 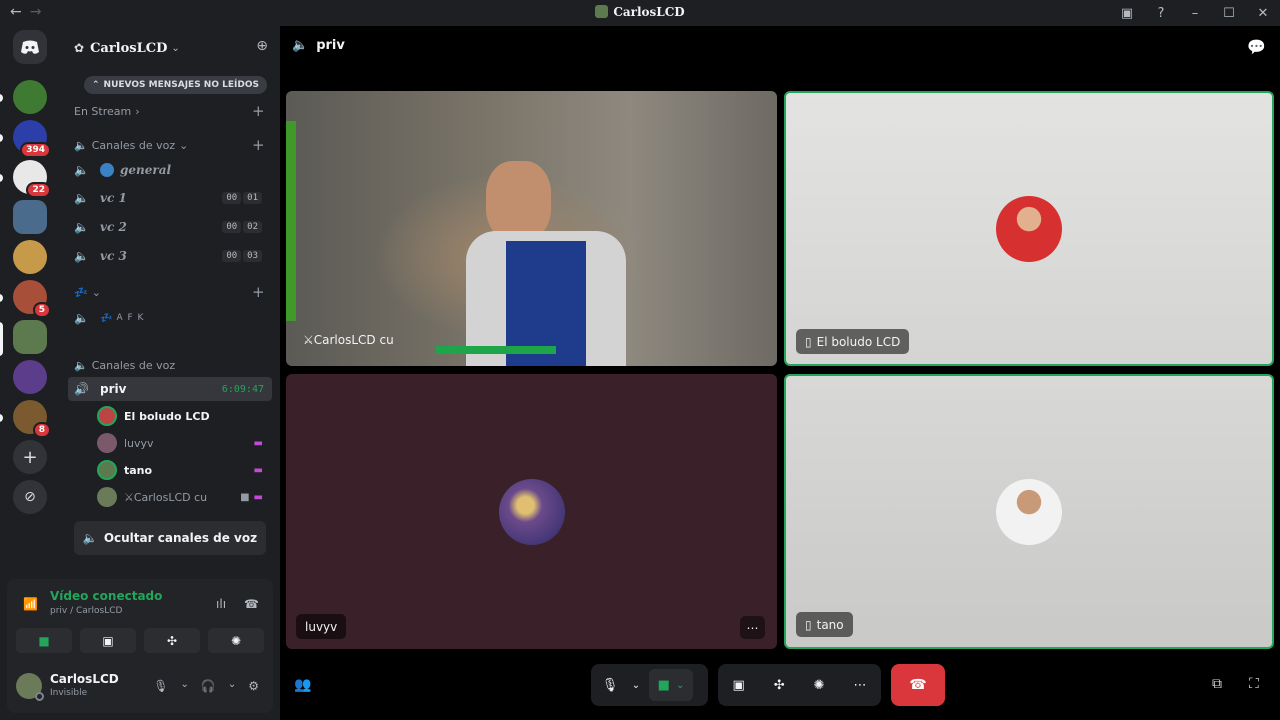 What do you see at coordinates (531, 511) in the screenshot?
I see `video-tile-luvyv: luvyv ⋯` at bounding box center [531, 511].